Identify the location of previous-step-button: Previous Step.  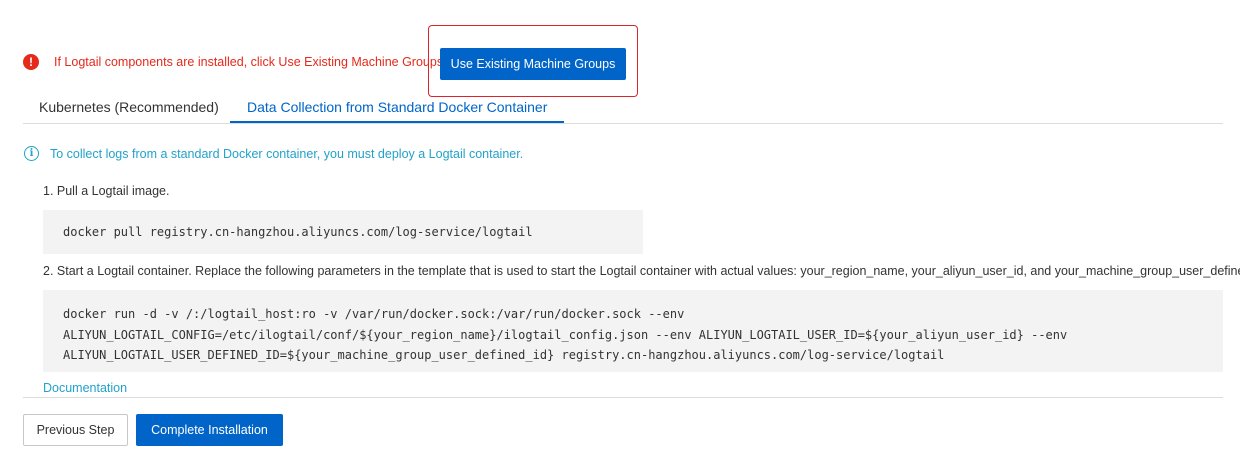
(75, 430).